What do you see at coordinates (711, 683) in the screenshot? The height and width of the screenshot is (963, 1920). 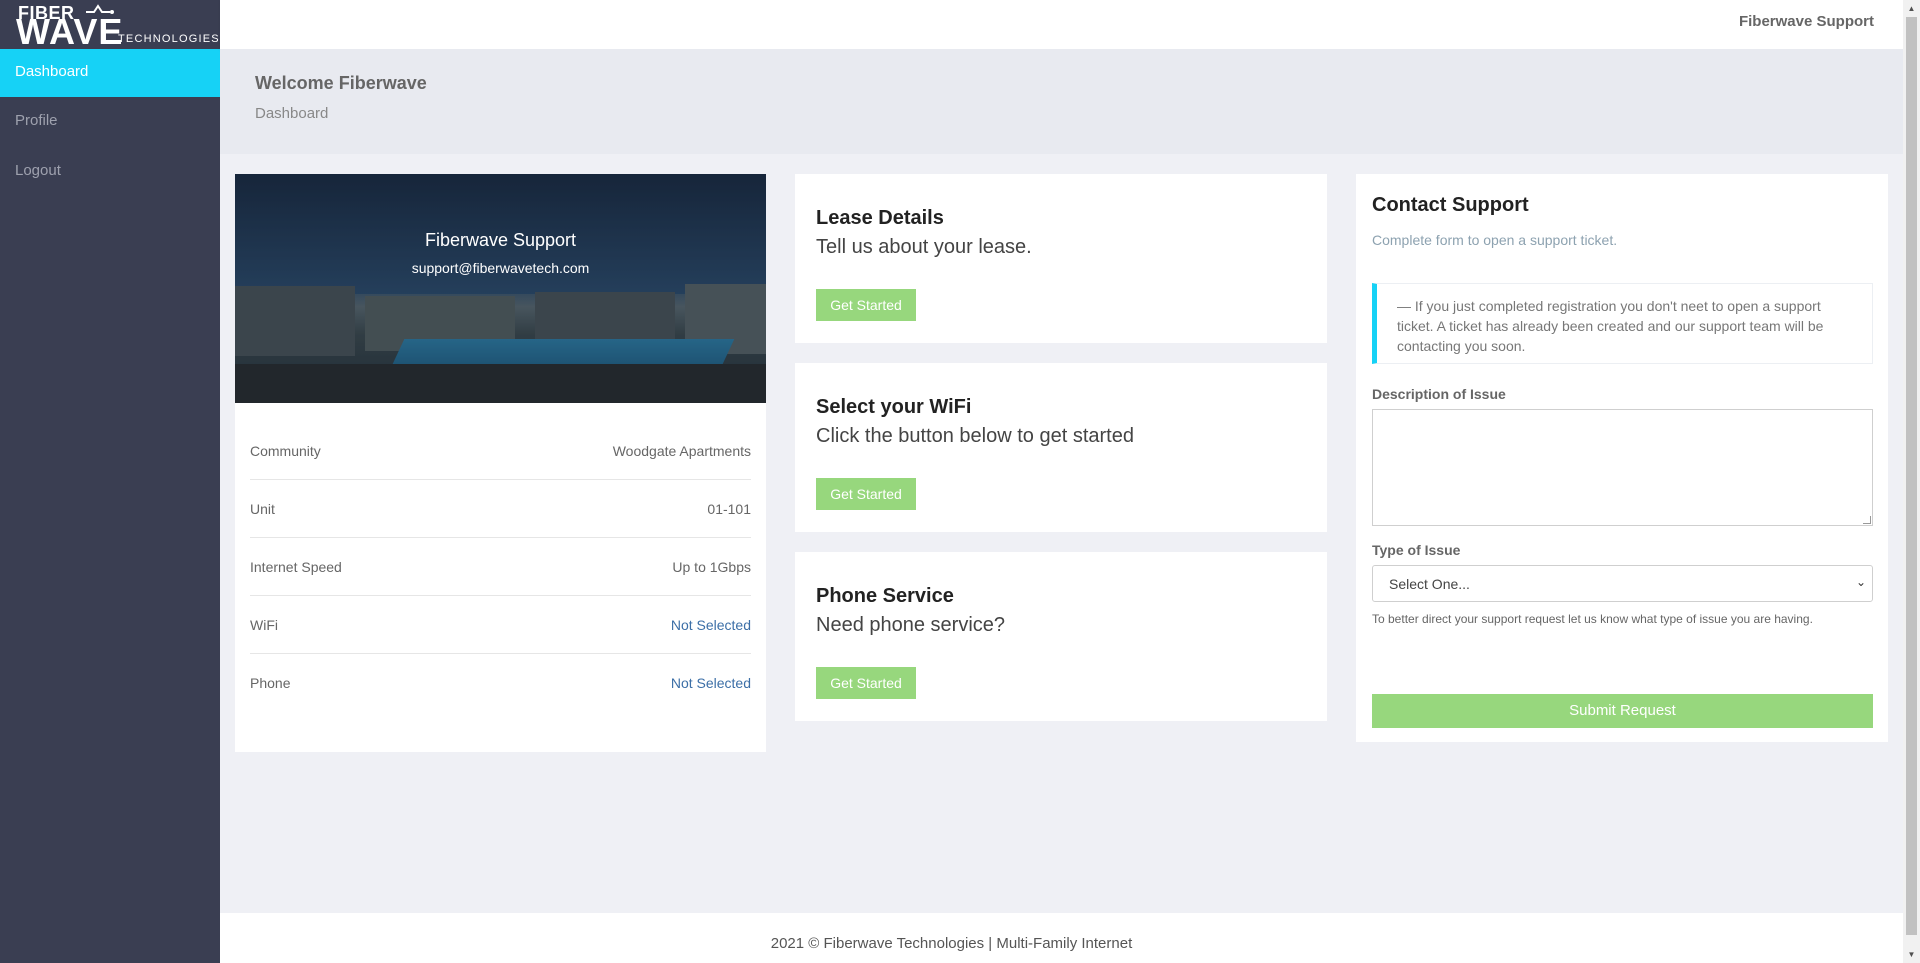 I see `phone-status-link: Not Selected` at bounding box center [711, 683].